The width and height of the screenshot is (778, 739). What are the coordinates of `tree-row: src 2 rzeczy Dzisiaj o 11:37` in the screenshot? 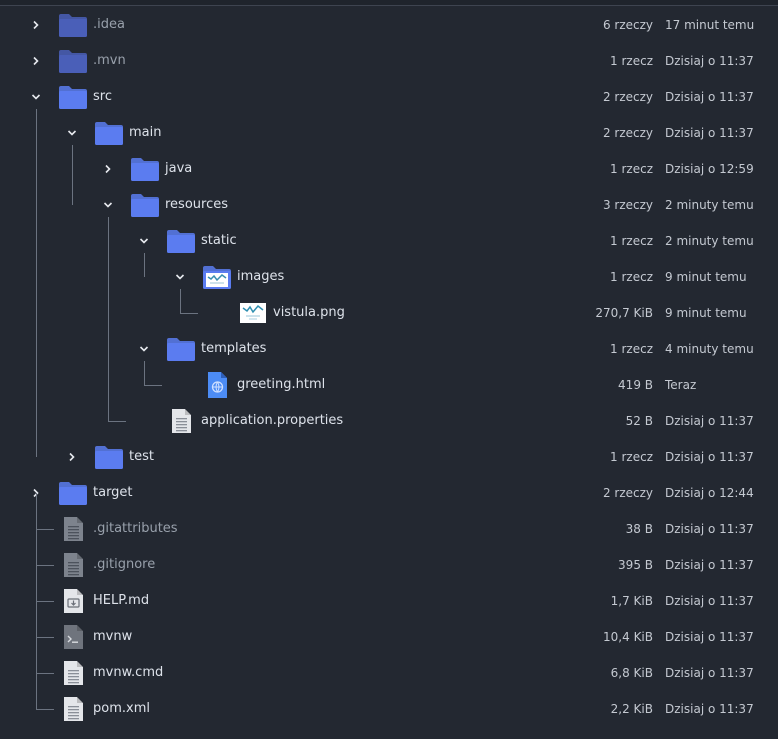 It's located at (389, 97).